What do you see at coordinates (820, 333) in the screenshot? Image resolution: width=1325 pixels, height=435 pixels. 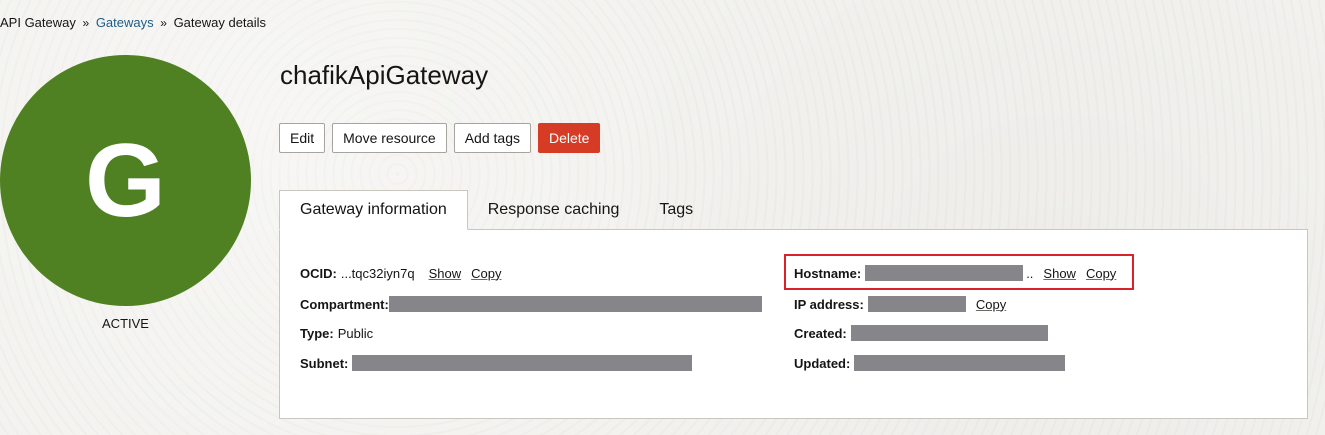 I see `created-label: Created:` at bounding box center [820, 333].